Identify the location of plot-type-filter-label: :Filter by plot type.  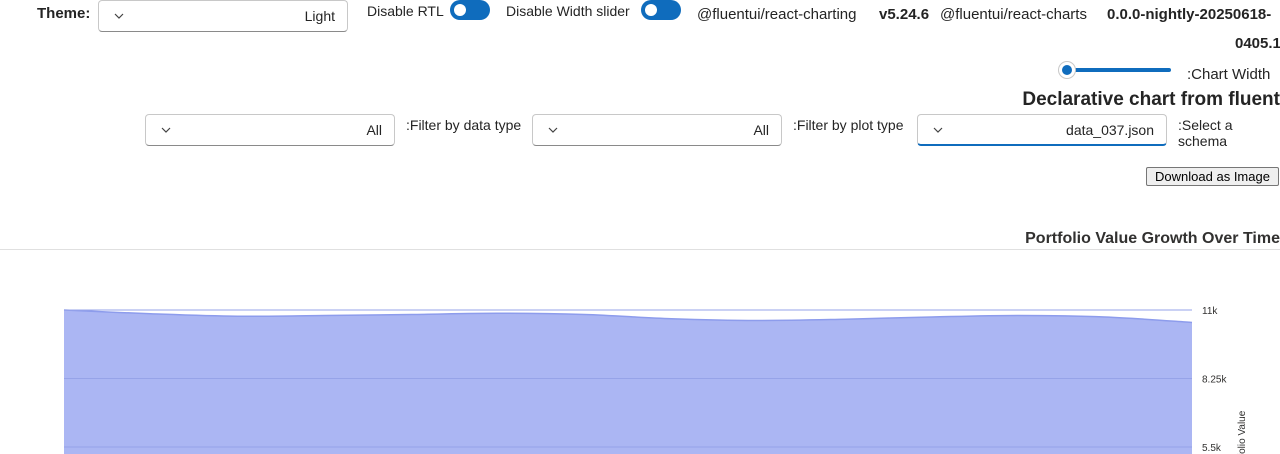
(848, 125).